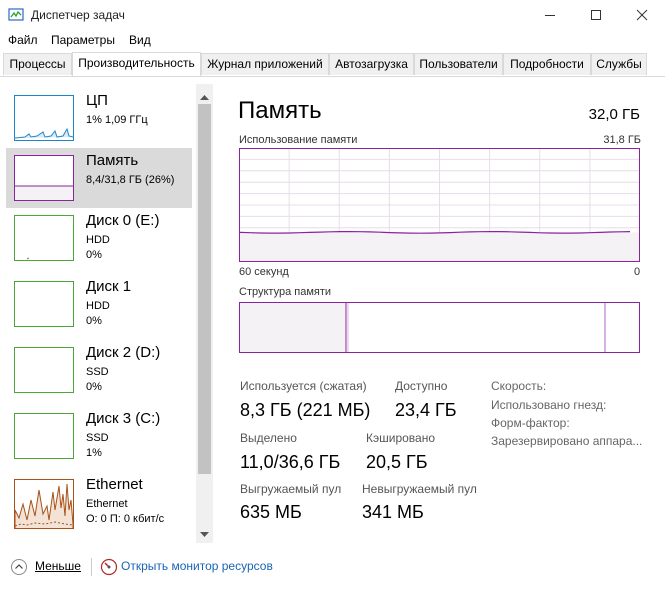  What do you see at coordinates (204, 289) in the screenshot?
I see `sidebar-scrollbar-thumb` at bounding box center [204, 289].